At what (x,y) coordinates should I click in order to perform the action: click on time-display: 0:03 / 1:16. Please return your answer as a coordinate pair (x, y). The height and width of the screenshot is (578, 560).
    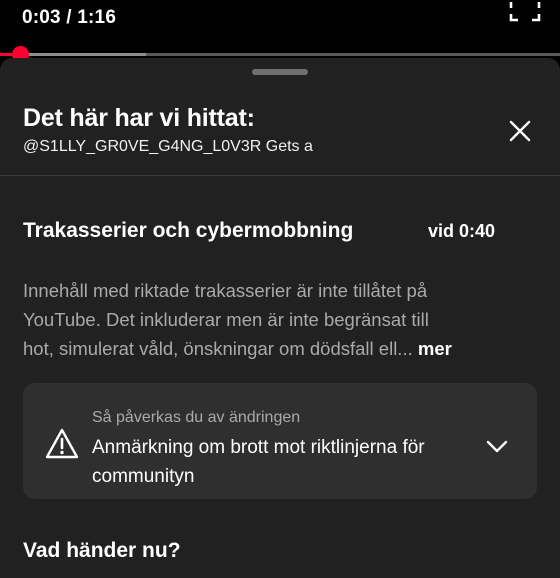
    Looking at the image, I should click on (69, 17).